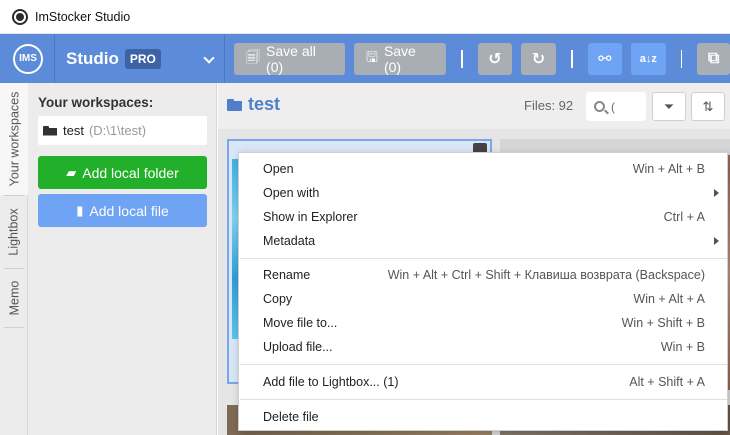  What do you see at coordinates (474, 106) in the screenshot?
I see `main-header: test Files: 92 ⏷ ⇅` at bounding box center [474, 106].